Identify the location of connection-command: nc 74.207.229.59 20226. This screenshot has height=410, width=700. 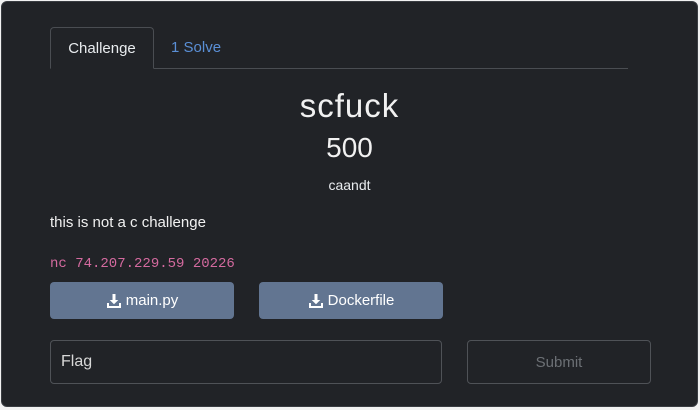
(142, 264).